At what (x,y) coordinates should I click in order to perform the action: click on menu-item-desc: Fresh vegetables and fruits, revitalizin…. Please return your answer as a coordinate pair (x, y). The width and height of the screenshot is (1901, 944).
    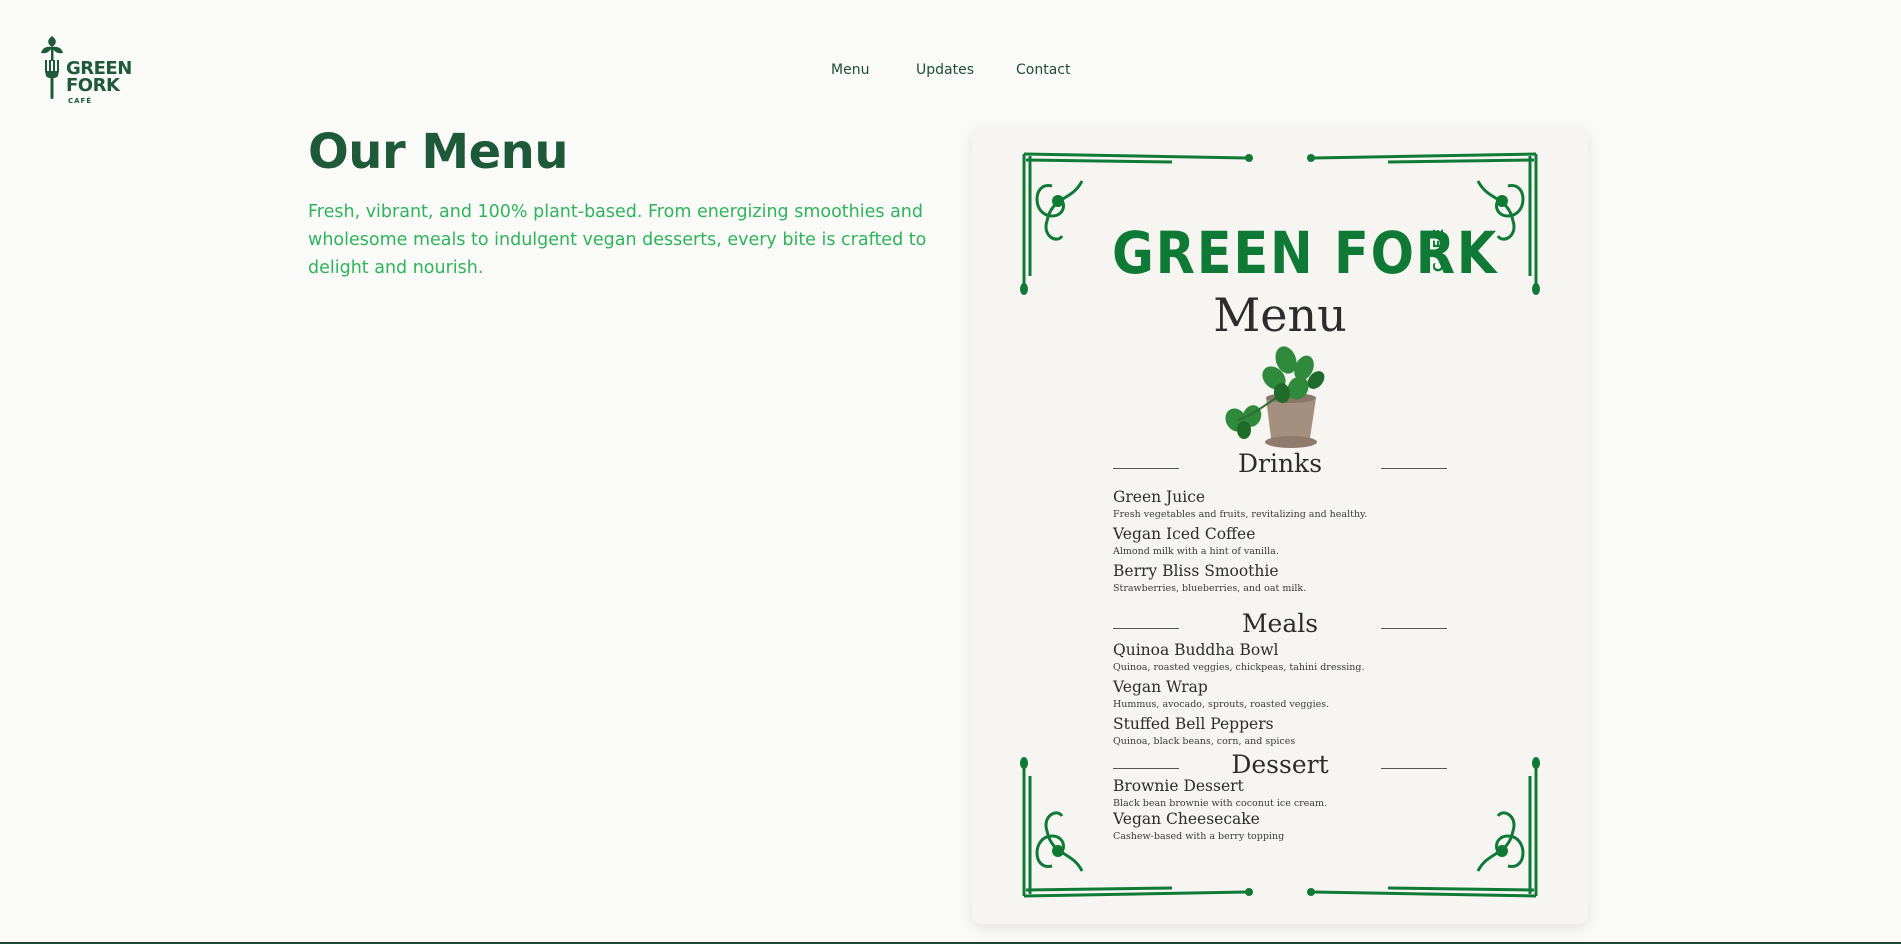
    Looking at the image, I should click on (1240, 514).